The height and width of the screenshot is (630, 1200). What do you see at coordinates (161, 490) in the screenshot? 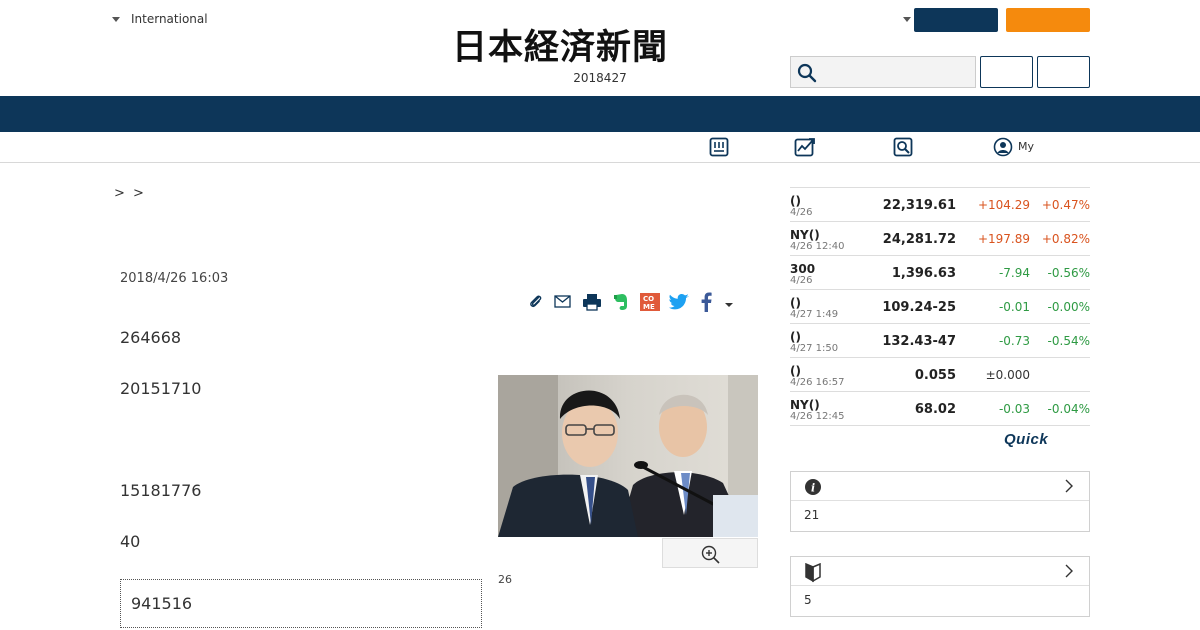
I see `article-paragraph: 15181776` at bounding box center [161, 490].